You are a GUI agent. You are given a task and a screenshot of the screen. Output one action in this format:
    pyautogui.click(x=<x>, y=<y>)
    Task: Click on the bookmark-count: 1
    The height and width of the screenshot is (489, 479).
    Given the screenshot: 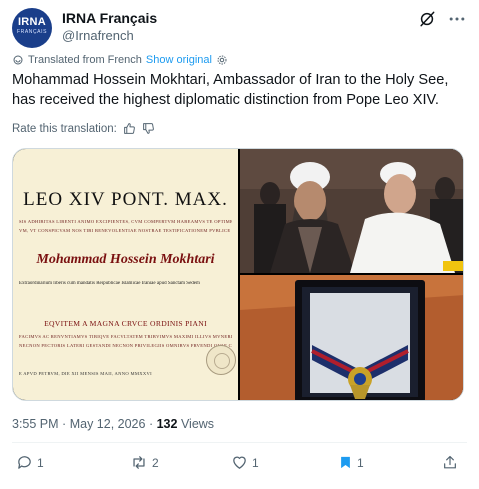 What is the action you would take?
    pyautogui.click(x=360, y=462)
    